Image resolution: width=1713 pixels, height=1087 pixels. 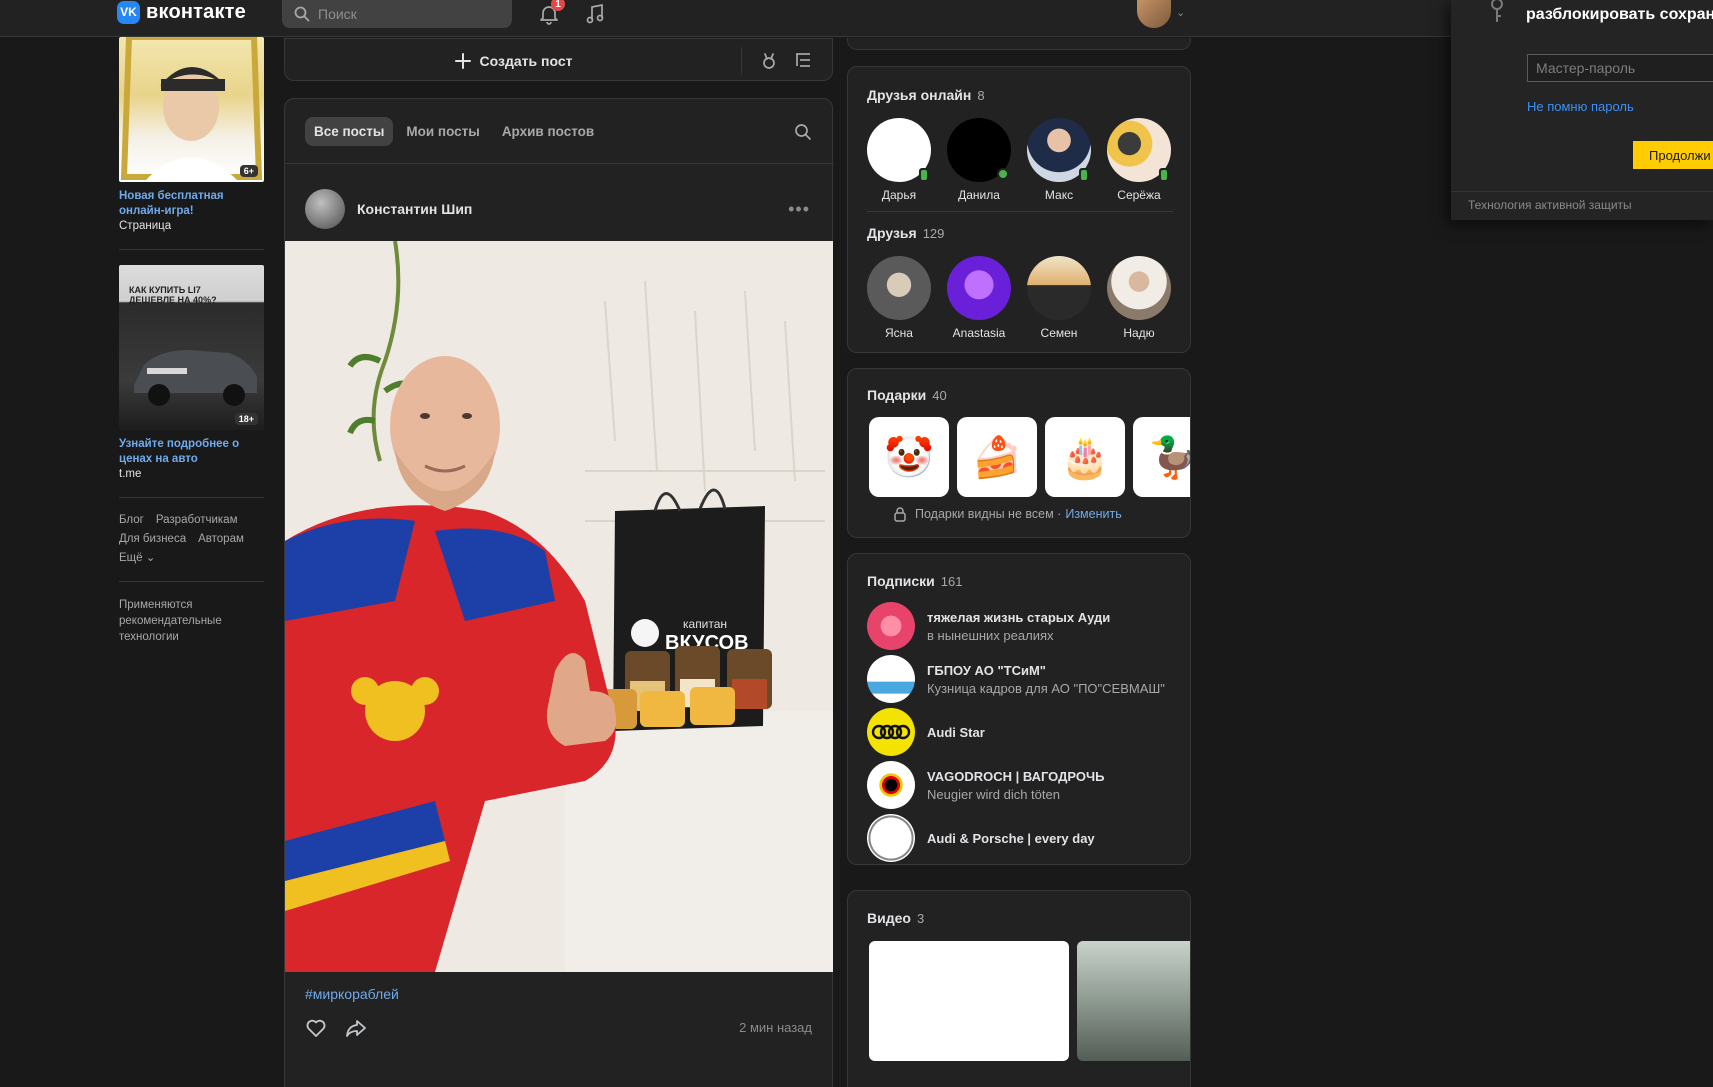 What do you see at coordinates (1019, 298) in the screenshot?
I see `friends-list: Ясна Anastasia Семен Надю` at bounding box center [1019, 298].